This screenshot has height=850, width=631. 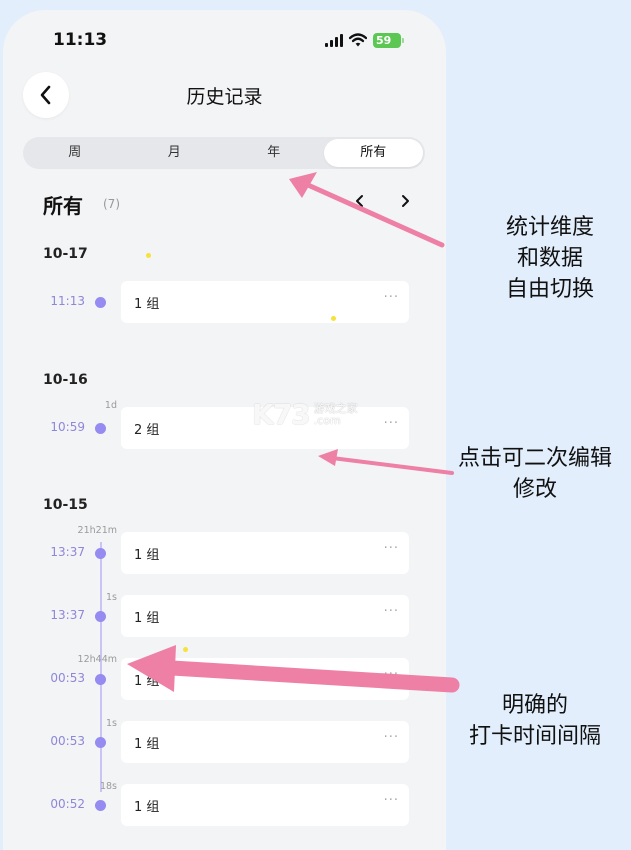 I want to click on annotation-line: 和数据, so click(x=549, y=258).